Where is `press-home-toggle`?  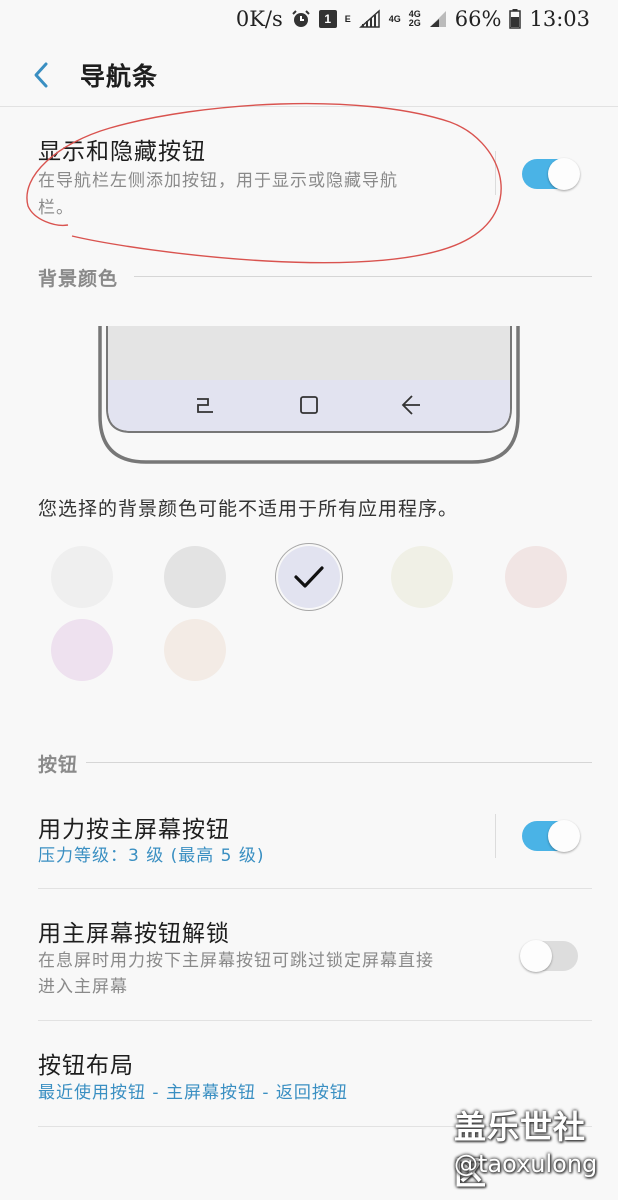
press-home-toggle is located at coordinates (551, 836).